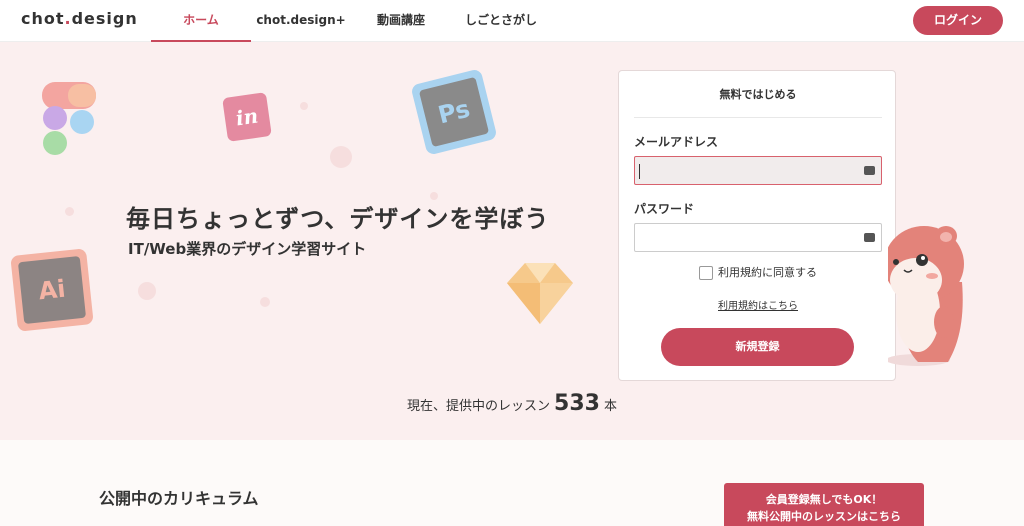 The image size is (1024, 526). Describe the element at coordinates (401, 21) in the screenshot. I see `nav-video-courses: 動画講座` at that location.